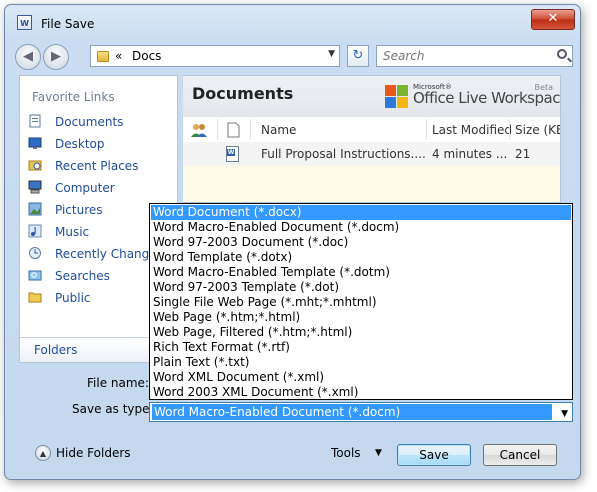 The image size is (597, 492). What do you see at coordinates (562, 54) in the screenshot?
I see `search-icon` at bounding box center [562, 54].